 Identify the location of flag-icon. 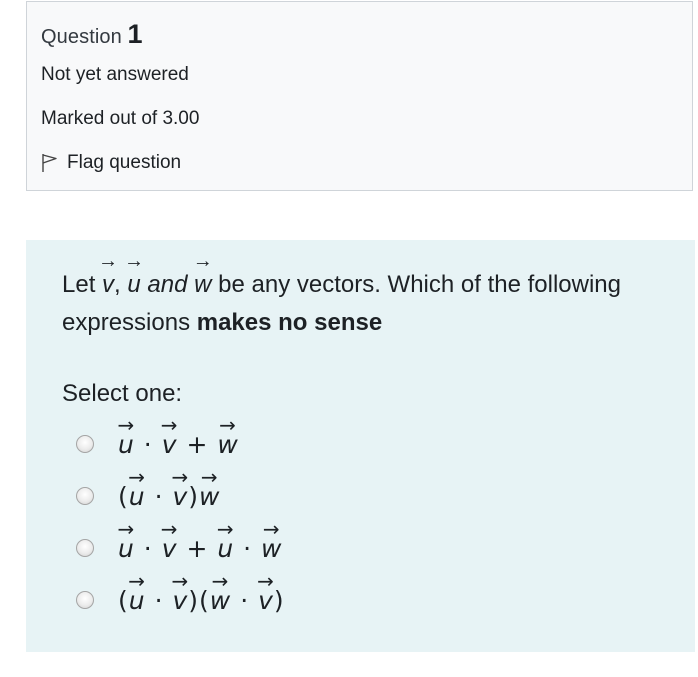
(49, 163).